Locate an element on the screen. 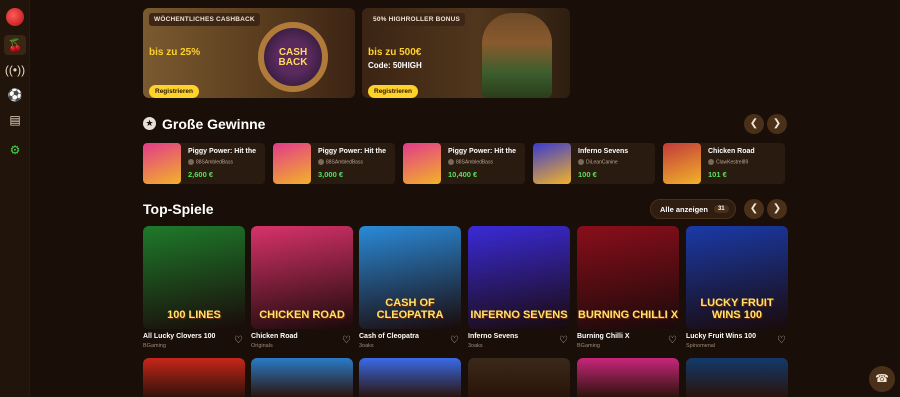 This screenshot has height=397, width=900. win-username: ClawKestrel89 is located at coordinates (732, 162).